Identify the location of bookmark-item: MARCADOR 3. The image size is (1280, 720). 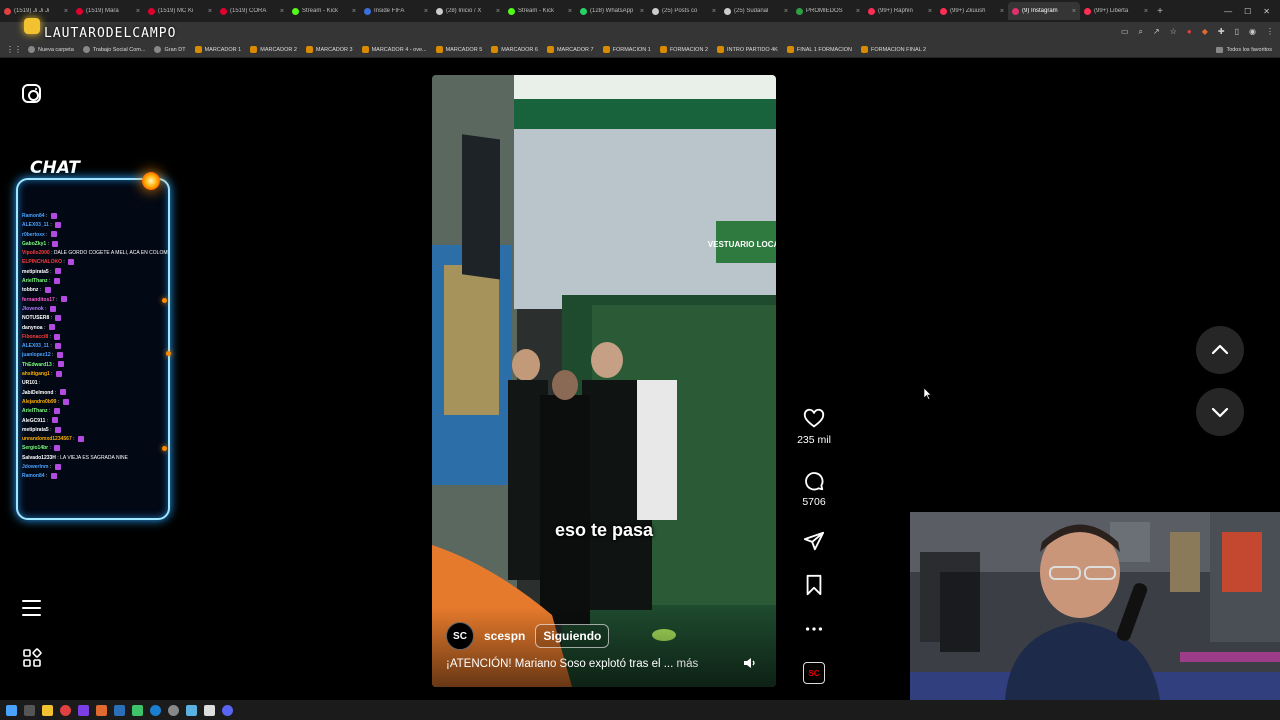
(329, 49).